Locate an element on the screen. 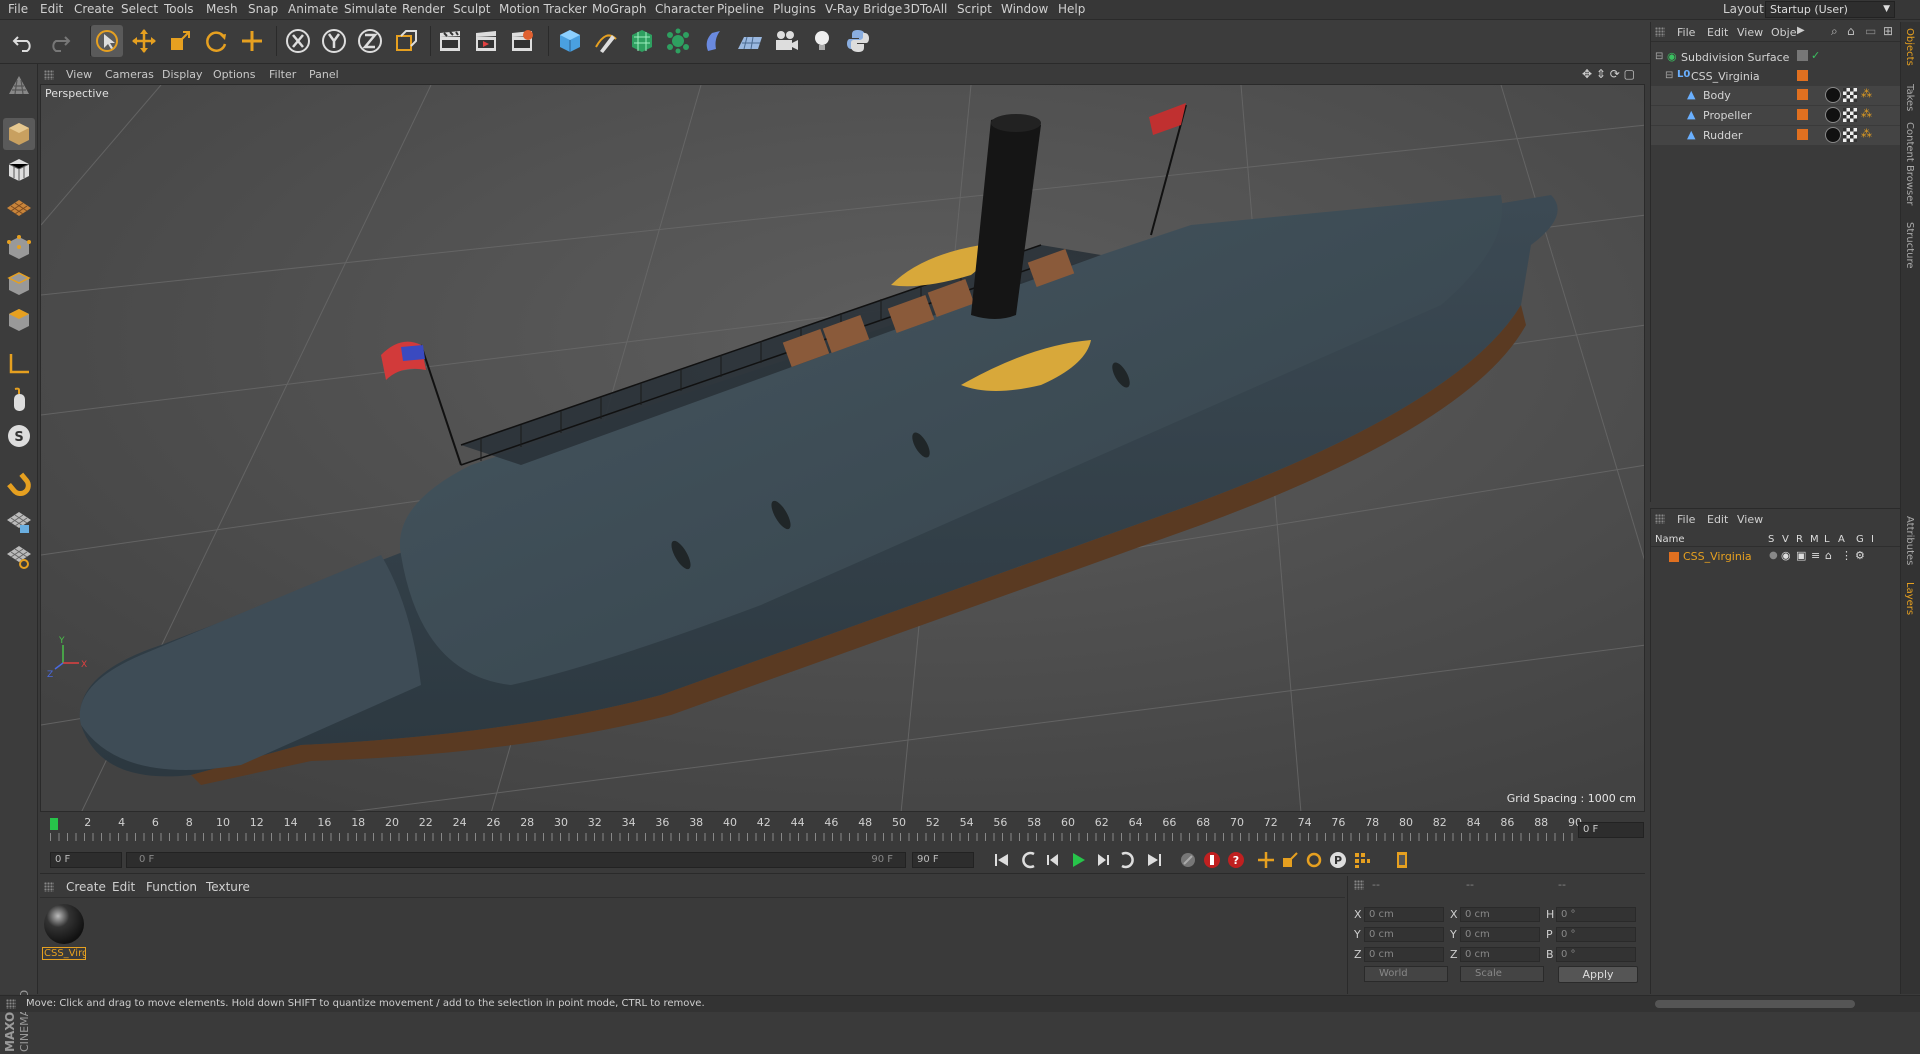 Image resolution: width=1920 pixels, height=1054 pixels. menu-pipeline: Pipeline is located at coordinates (740, 9).